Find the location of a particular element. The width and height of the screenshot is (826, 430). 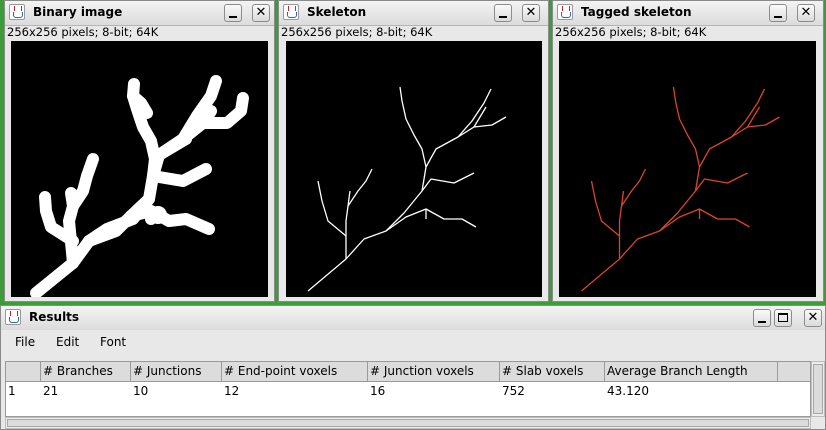

tagged-skeleton-image is located at coordinates (680, 189).